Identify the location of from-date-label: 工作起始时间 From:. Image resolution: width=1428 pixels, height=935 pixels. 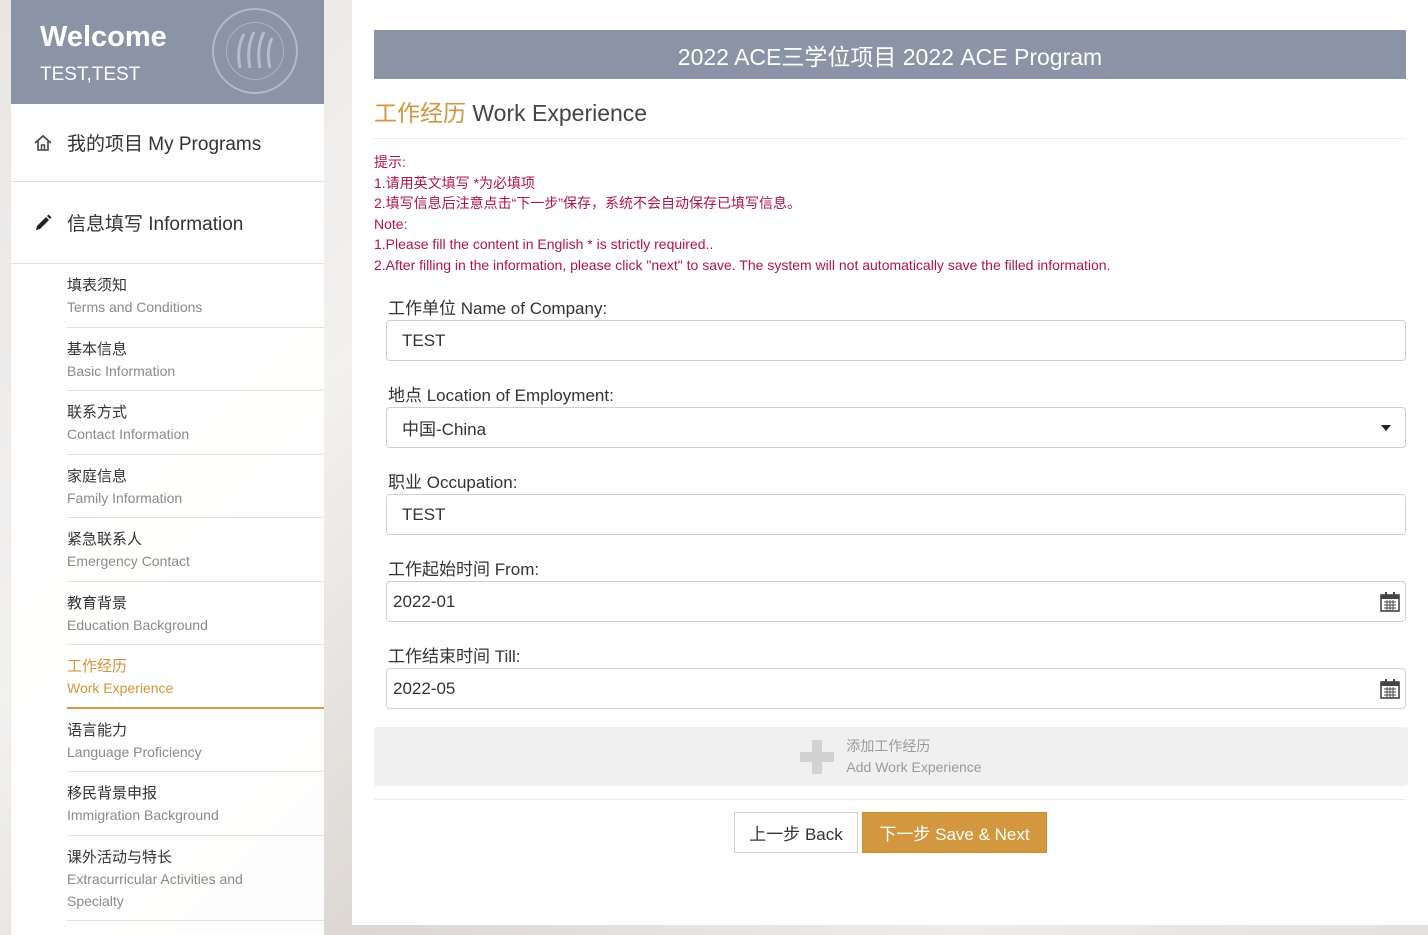
(464, 569).